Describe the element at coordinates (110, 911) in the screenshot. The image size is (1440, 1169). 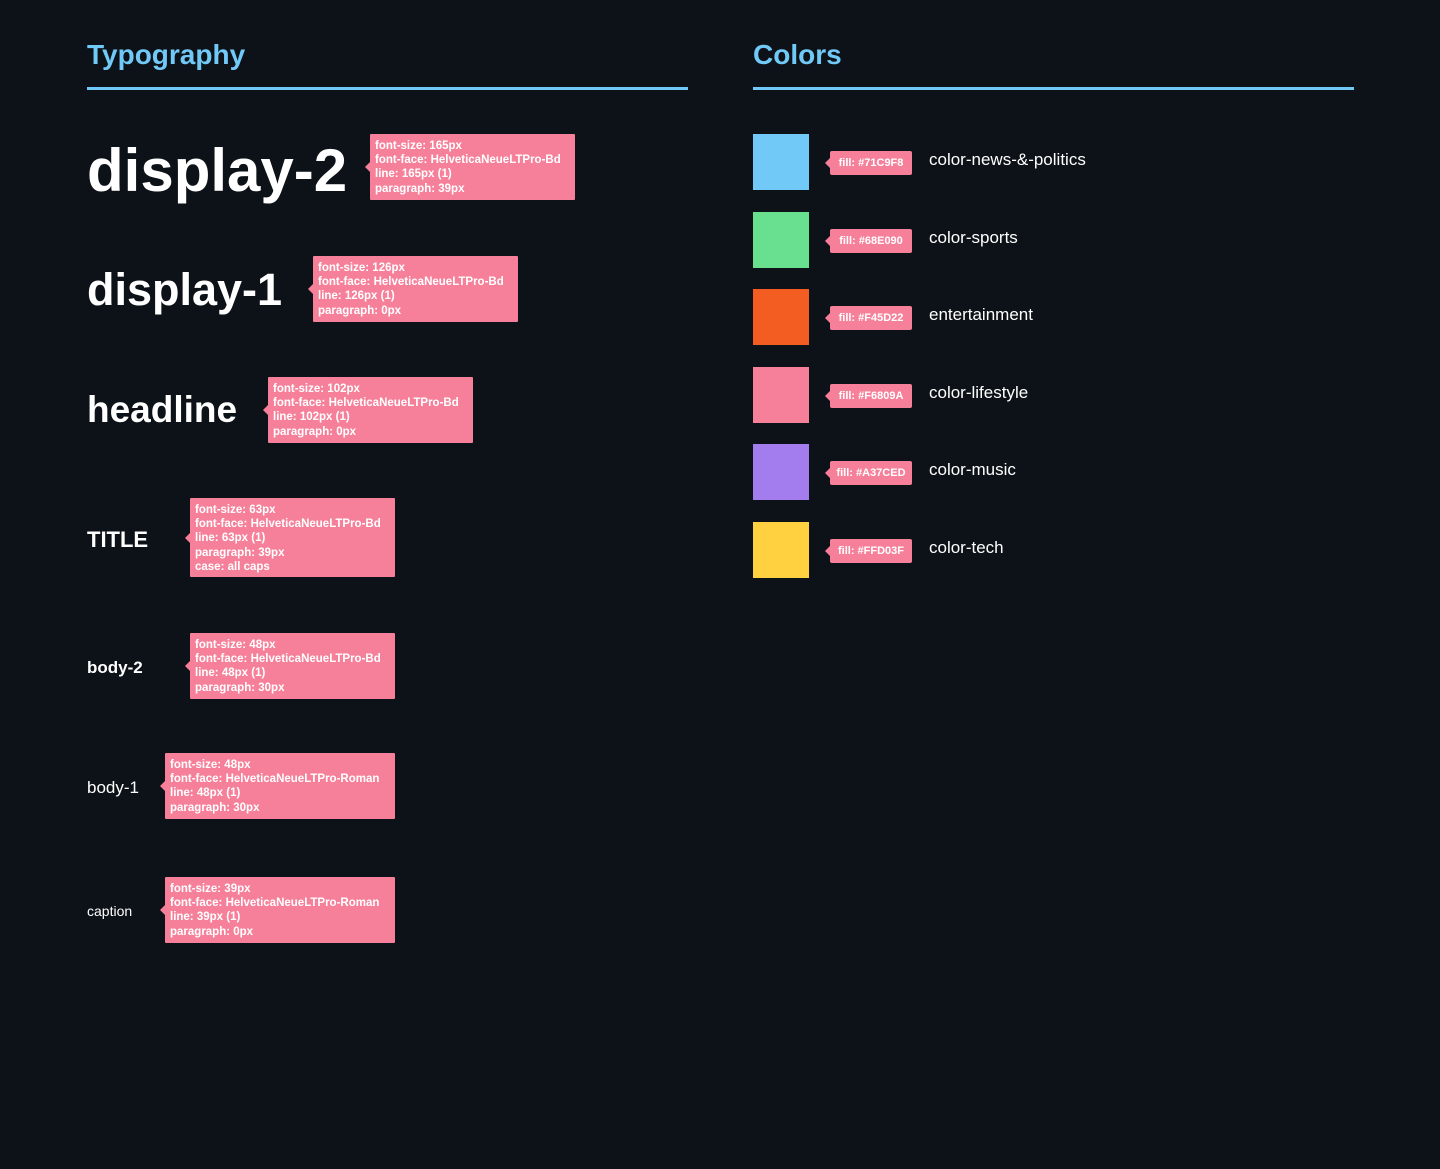
I see `sample-caption: caption` at that location.